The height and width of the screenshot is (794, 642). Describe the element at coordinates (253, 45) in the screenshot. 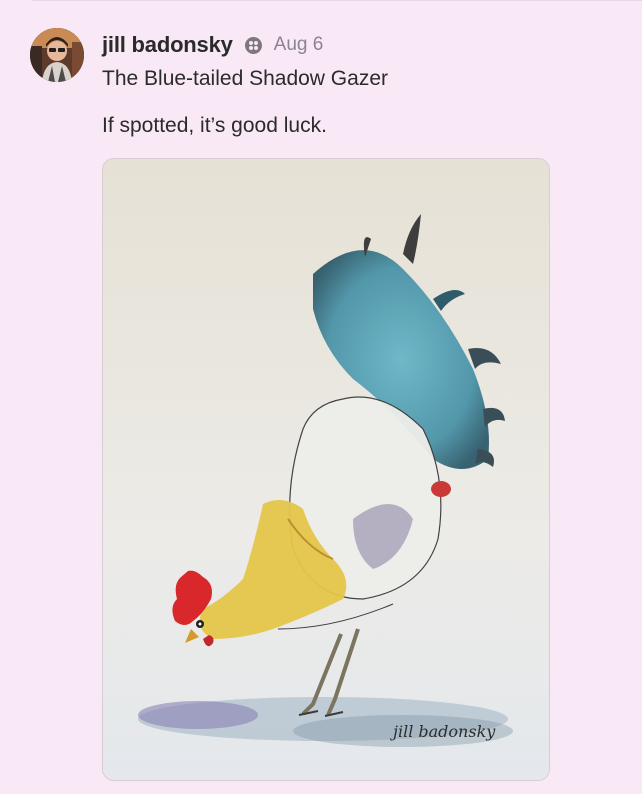

I see `subscriber-badge-icon` at that location.